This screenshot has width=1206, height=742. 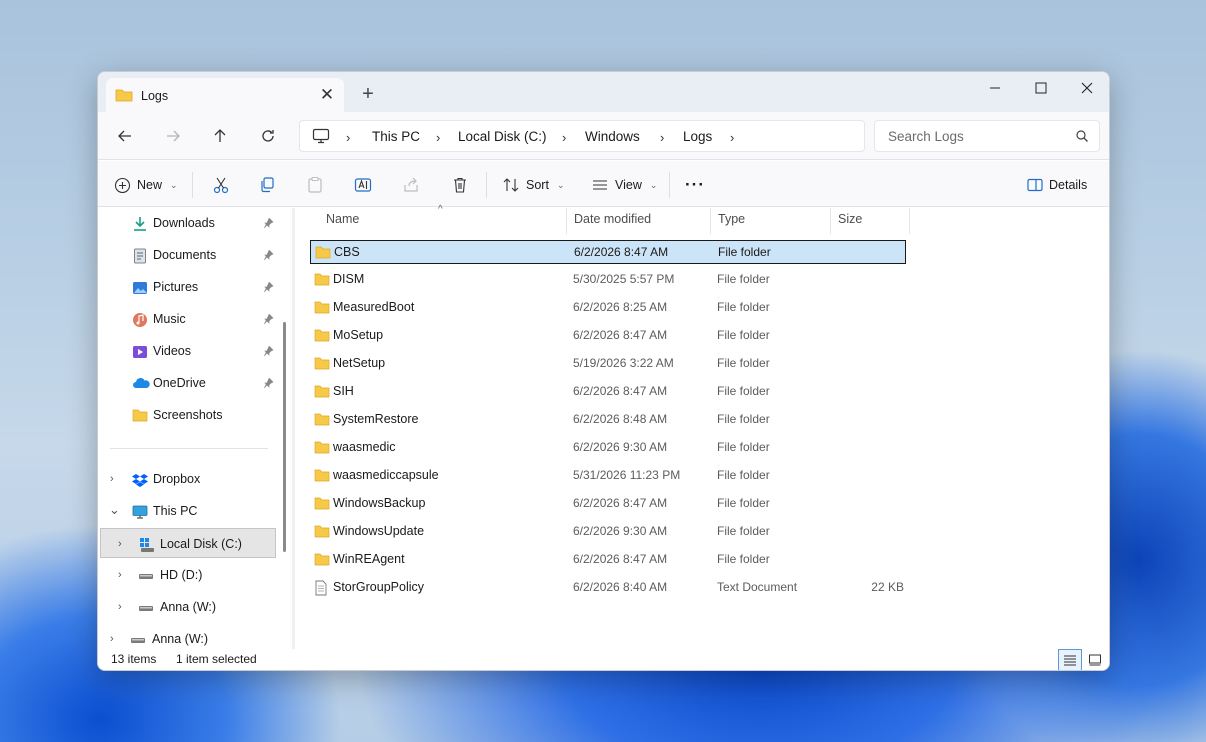 What do you see at coordinates (1086, 88) in the screenshot?
I see `close-window-button` at bounding box center [1086, 88].